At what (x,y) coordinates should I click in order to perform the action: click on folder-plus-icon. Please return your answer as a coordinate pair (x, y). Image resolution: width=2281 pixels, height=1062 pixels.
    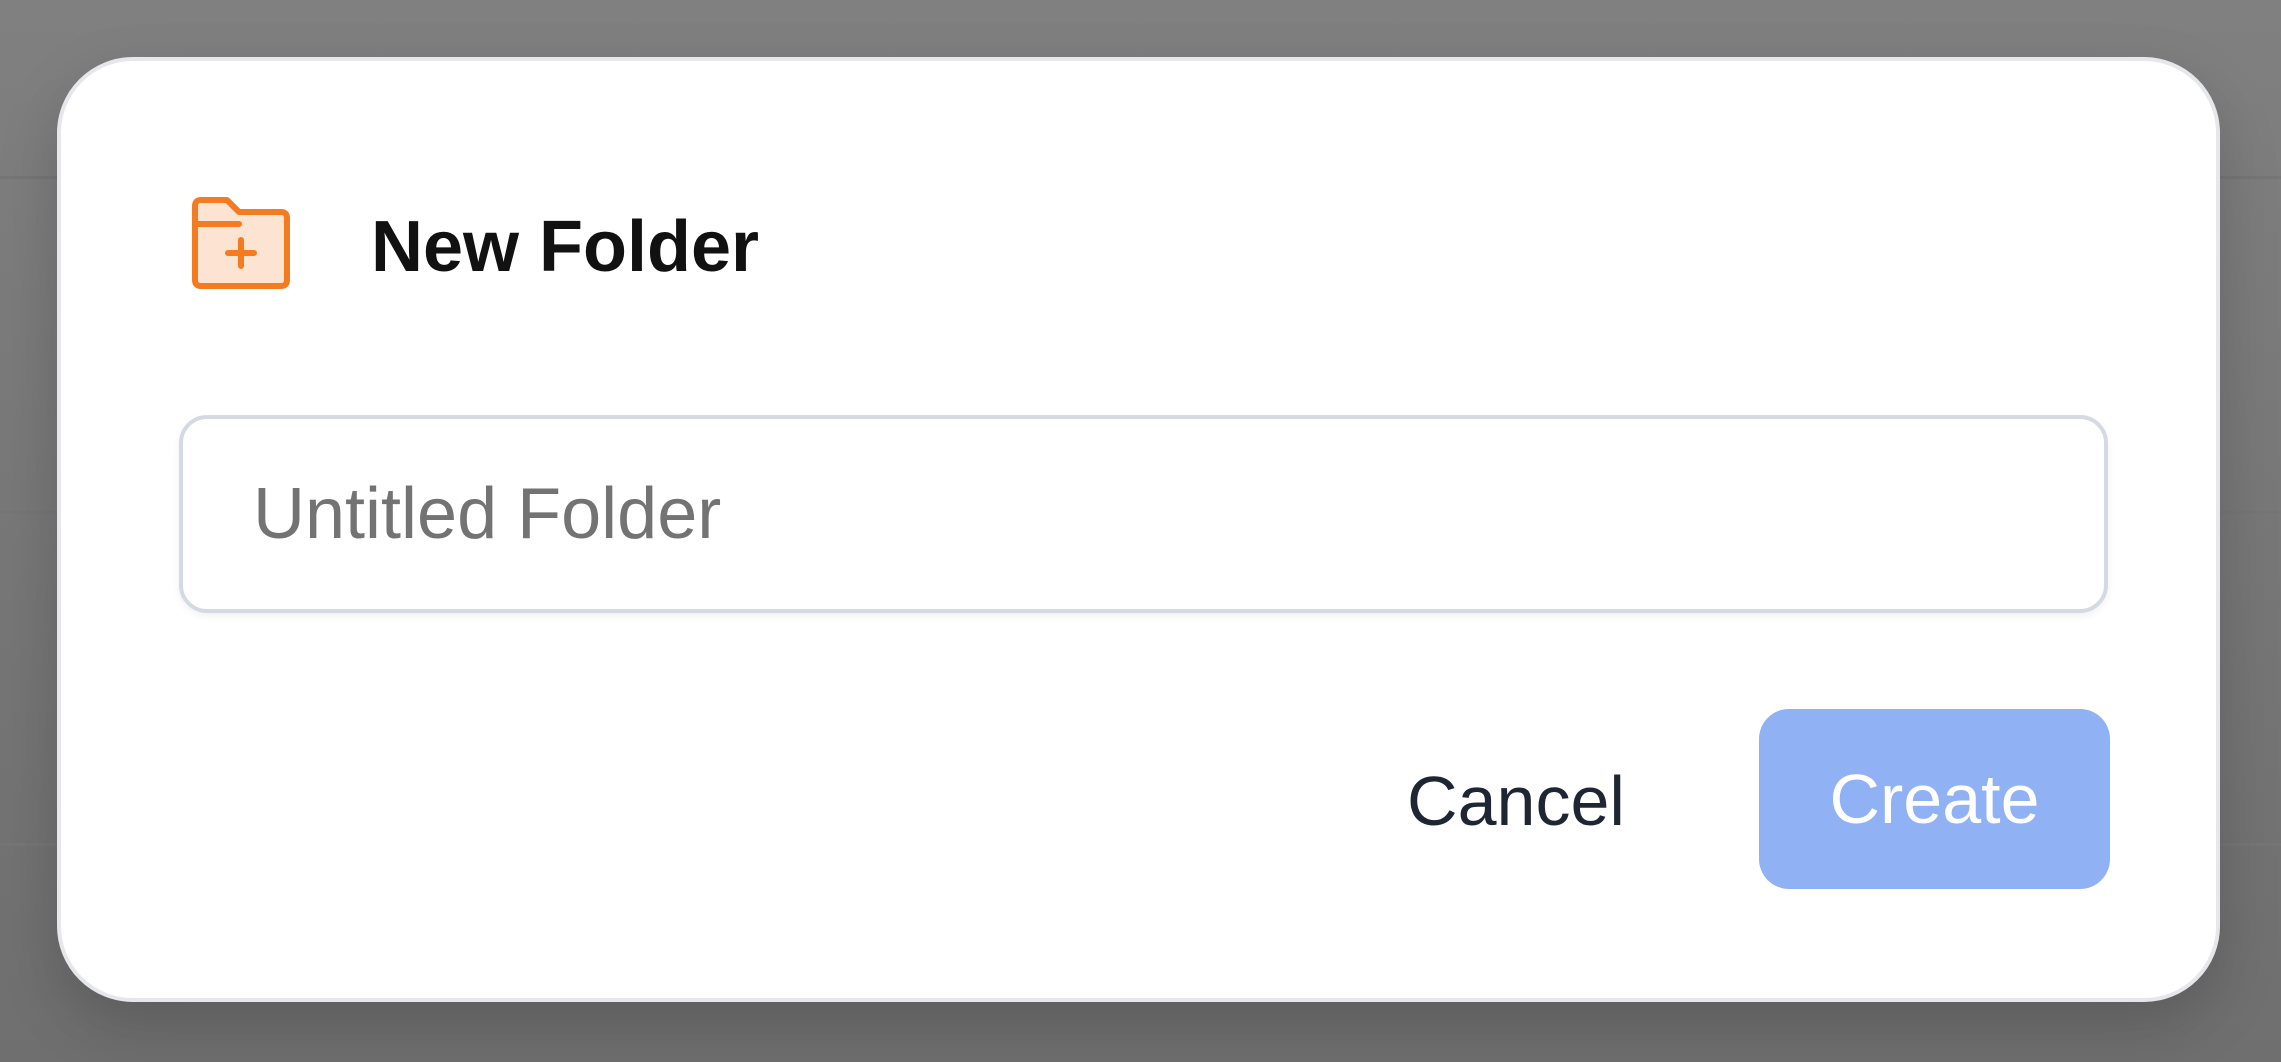
    Looking at the image, I should click on (241, 243).